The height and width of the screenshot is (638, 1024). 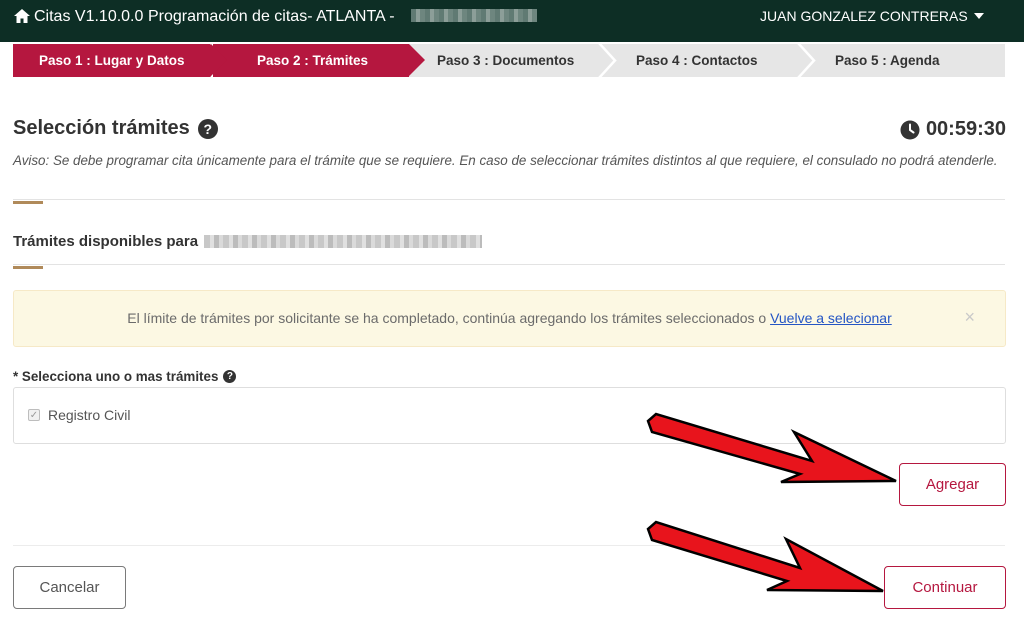 I want to click on step-2-label: Paso 2 : Trámites, so click(x=313, y=60).